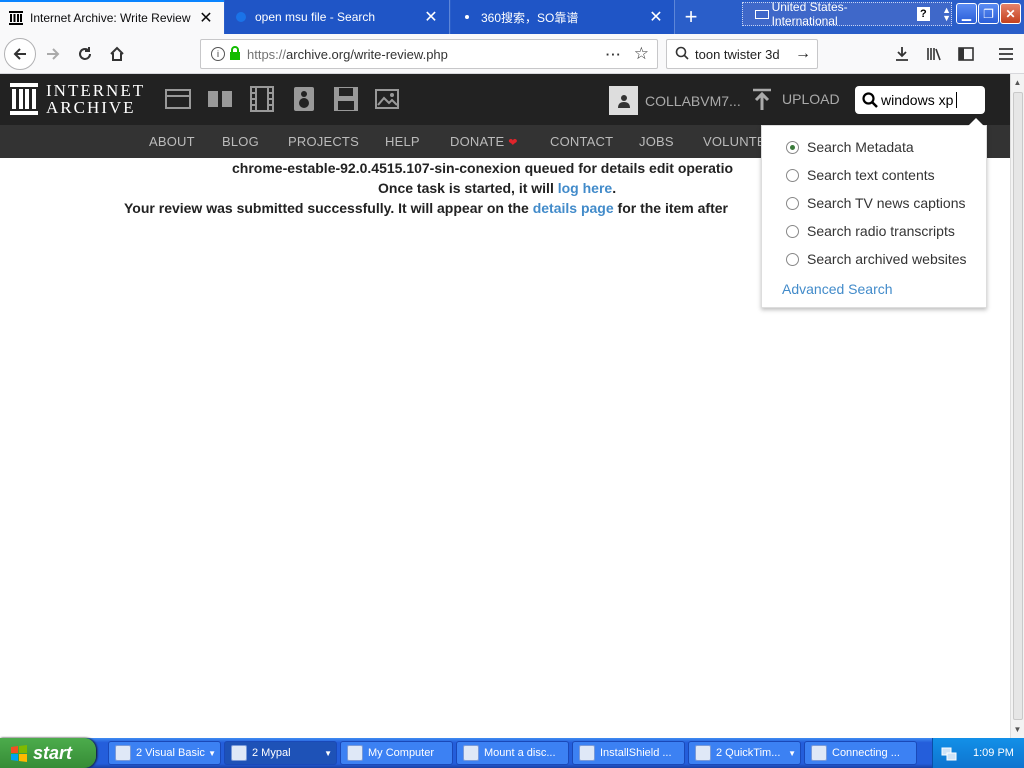 The height and width of the screenshot is (768, 1024). I want to click on scroll-up-icon: ▲, so click(1017, 82).